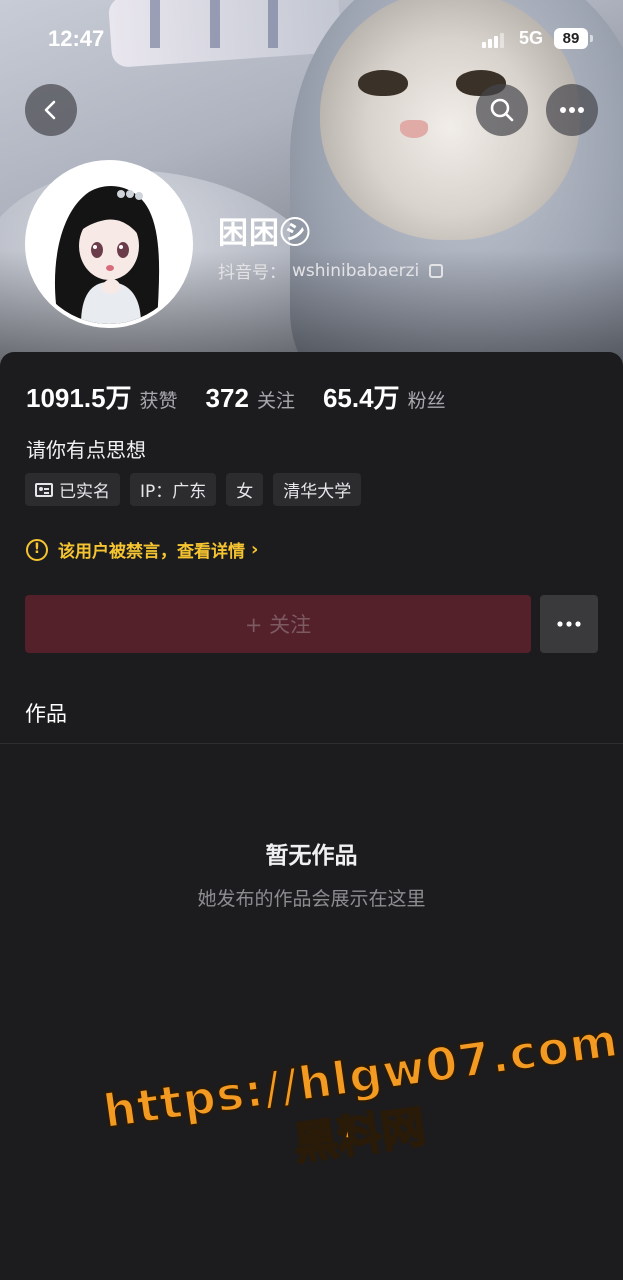 This screenshot has width=623, height=1280. Describe the element at coordinates (79, 396) in the screenshot. I see `likes-count: 1091.5万` at that location.